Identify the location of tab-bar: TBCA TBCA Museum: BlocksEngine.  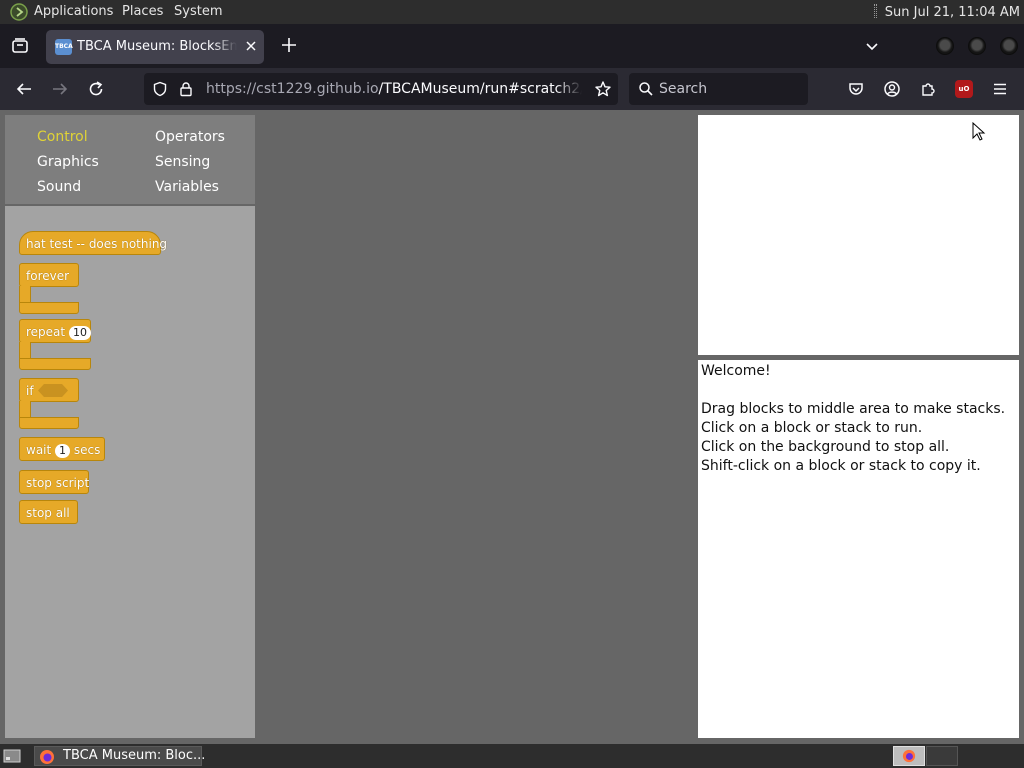
(512, 46).